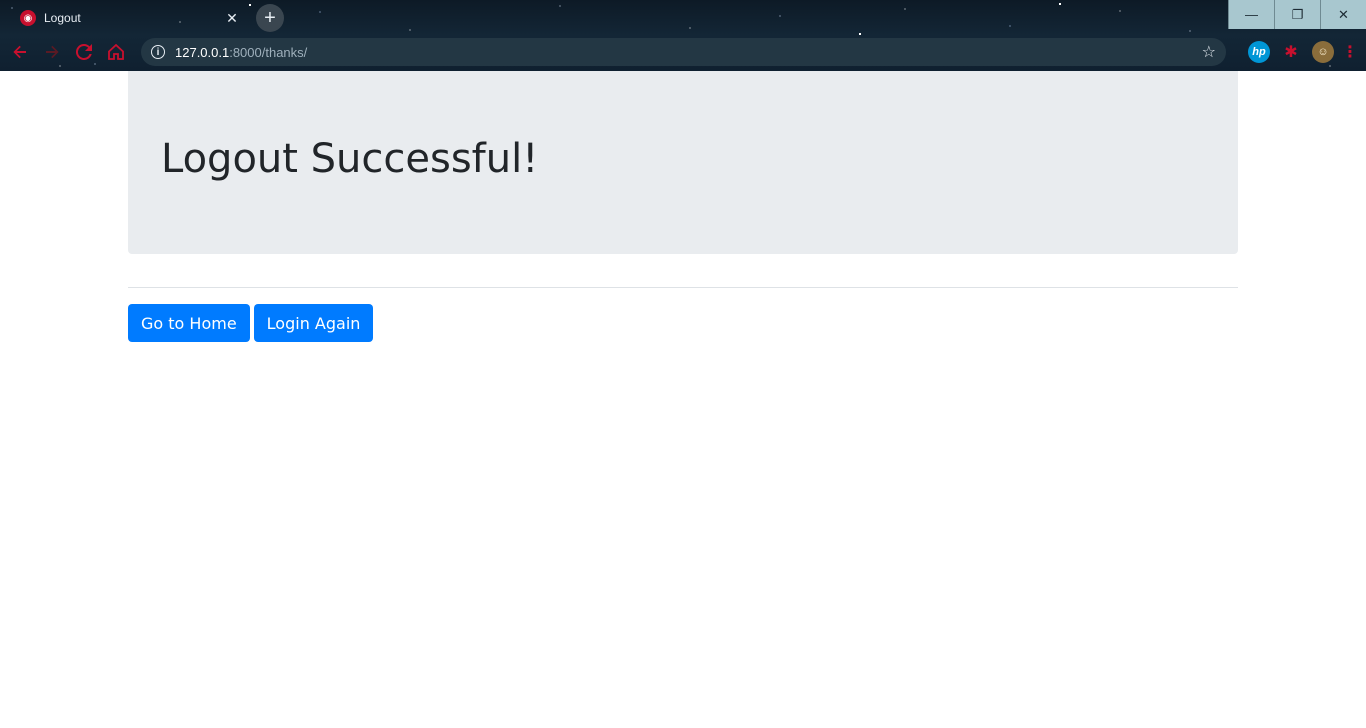 This screenshot has height=728, width=1366. What do you see at coordinates (202, 52) in the screenshot?
I see `url-host: 127.0.0.1` at bounding box center [202, 52].